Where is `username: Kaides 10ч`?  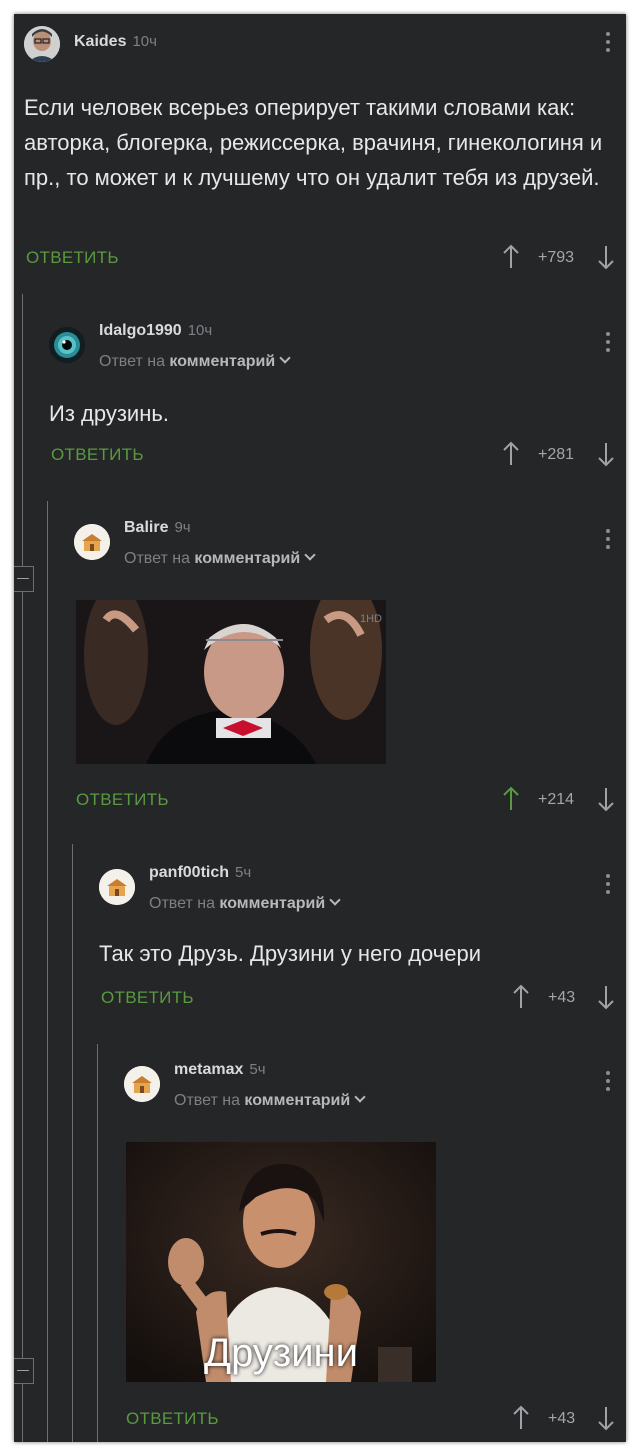
username: Kaides 10ч is located at coordinates (115, 42).